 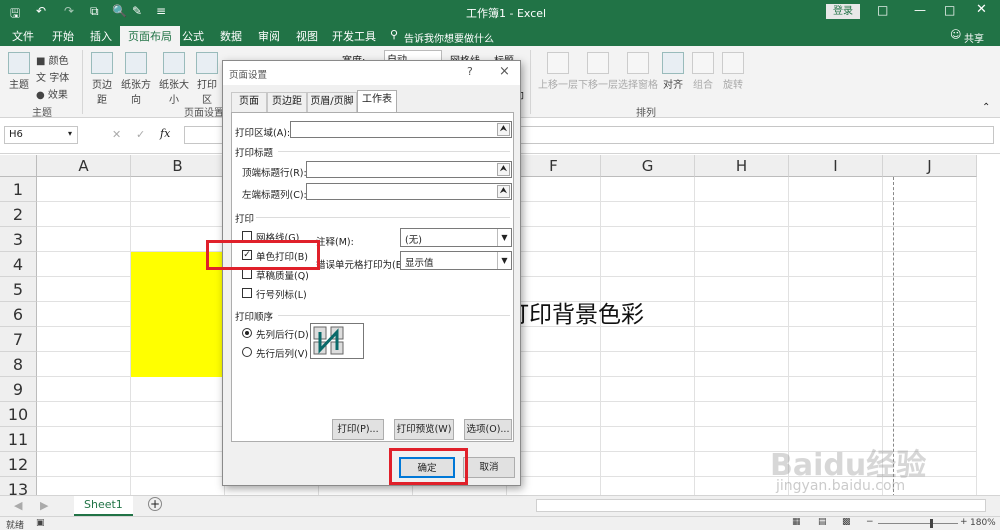 What do you see at coordinates (41, 135) in the screenshot?
I see `name-box: H6` at bounding box center [41, 135].